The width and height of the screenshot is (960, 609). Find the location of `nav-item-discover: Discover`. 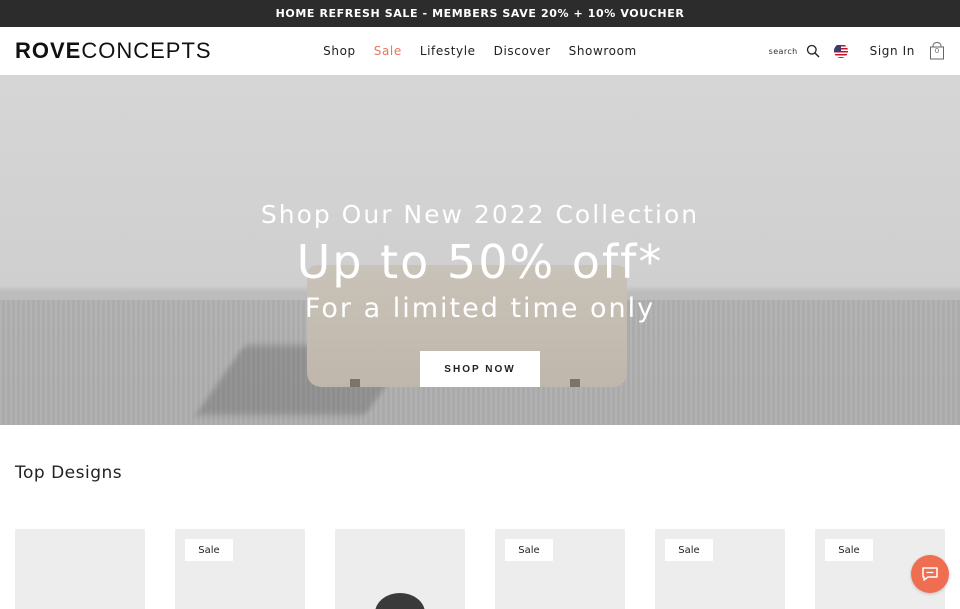

nav-item-discover: Discover is located at coordinates (522, 51).